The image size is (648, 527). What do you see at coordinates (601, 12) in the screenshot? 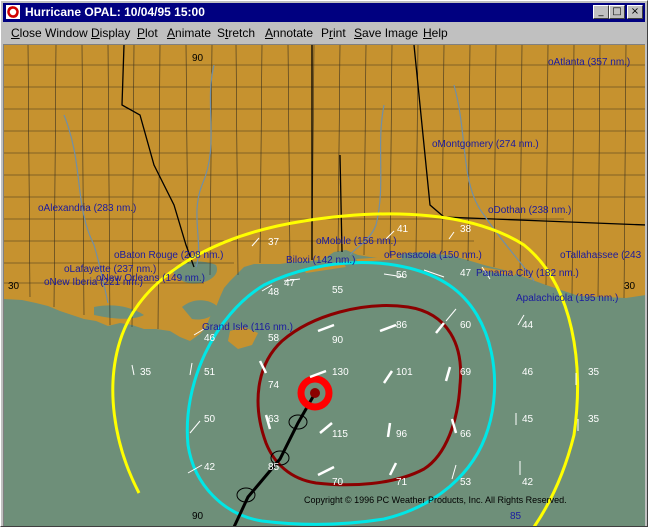
I see `minimize-button: _` at bounding box center [601, 12].